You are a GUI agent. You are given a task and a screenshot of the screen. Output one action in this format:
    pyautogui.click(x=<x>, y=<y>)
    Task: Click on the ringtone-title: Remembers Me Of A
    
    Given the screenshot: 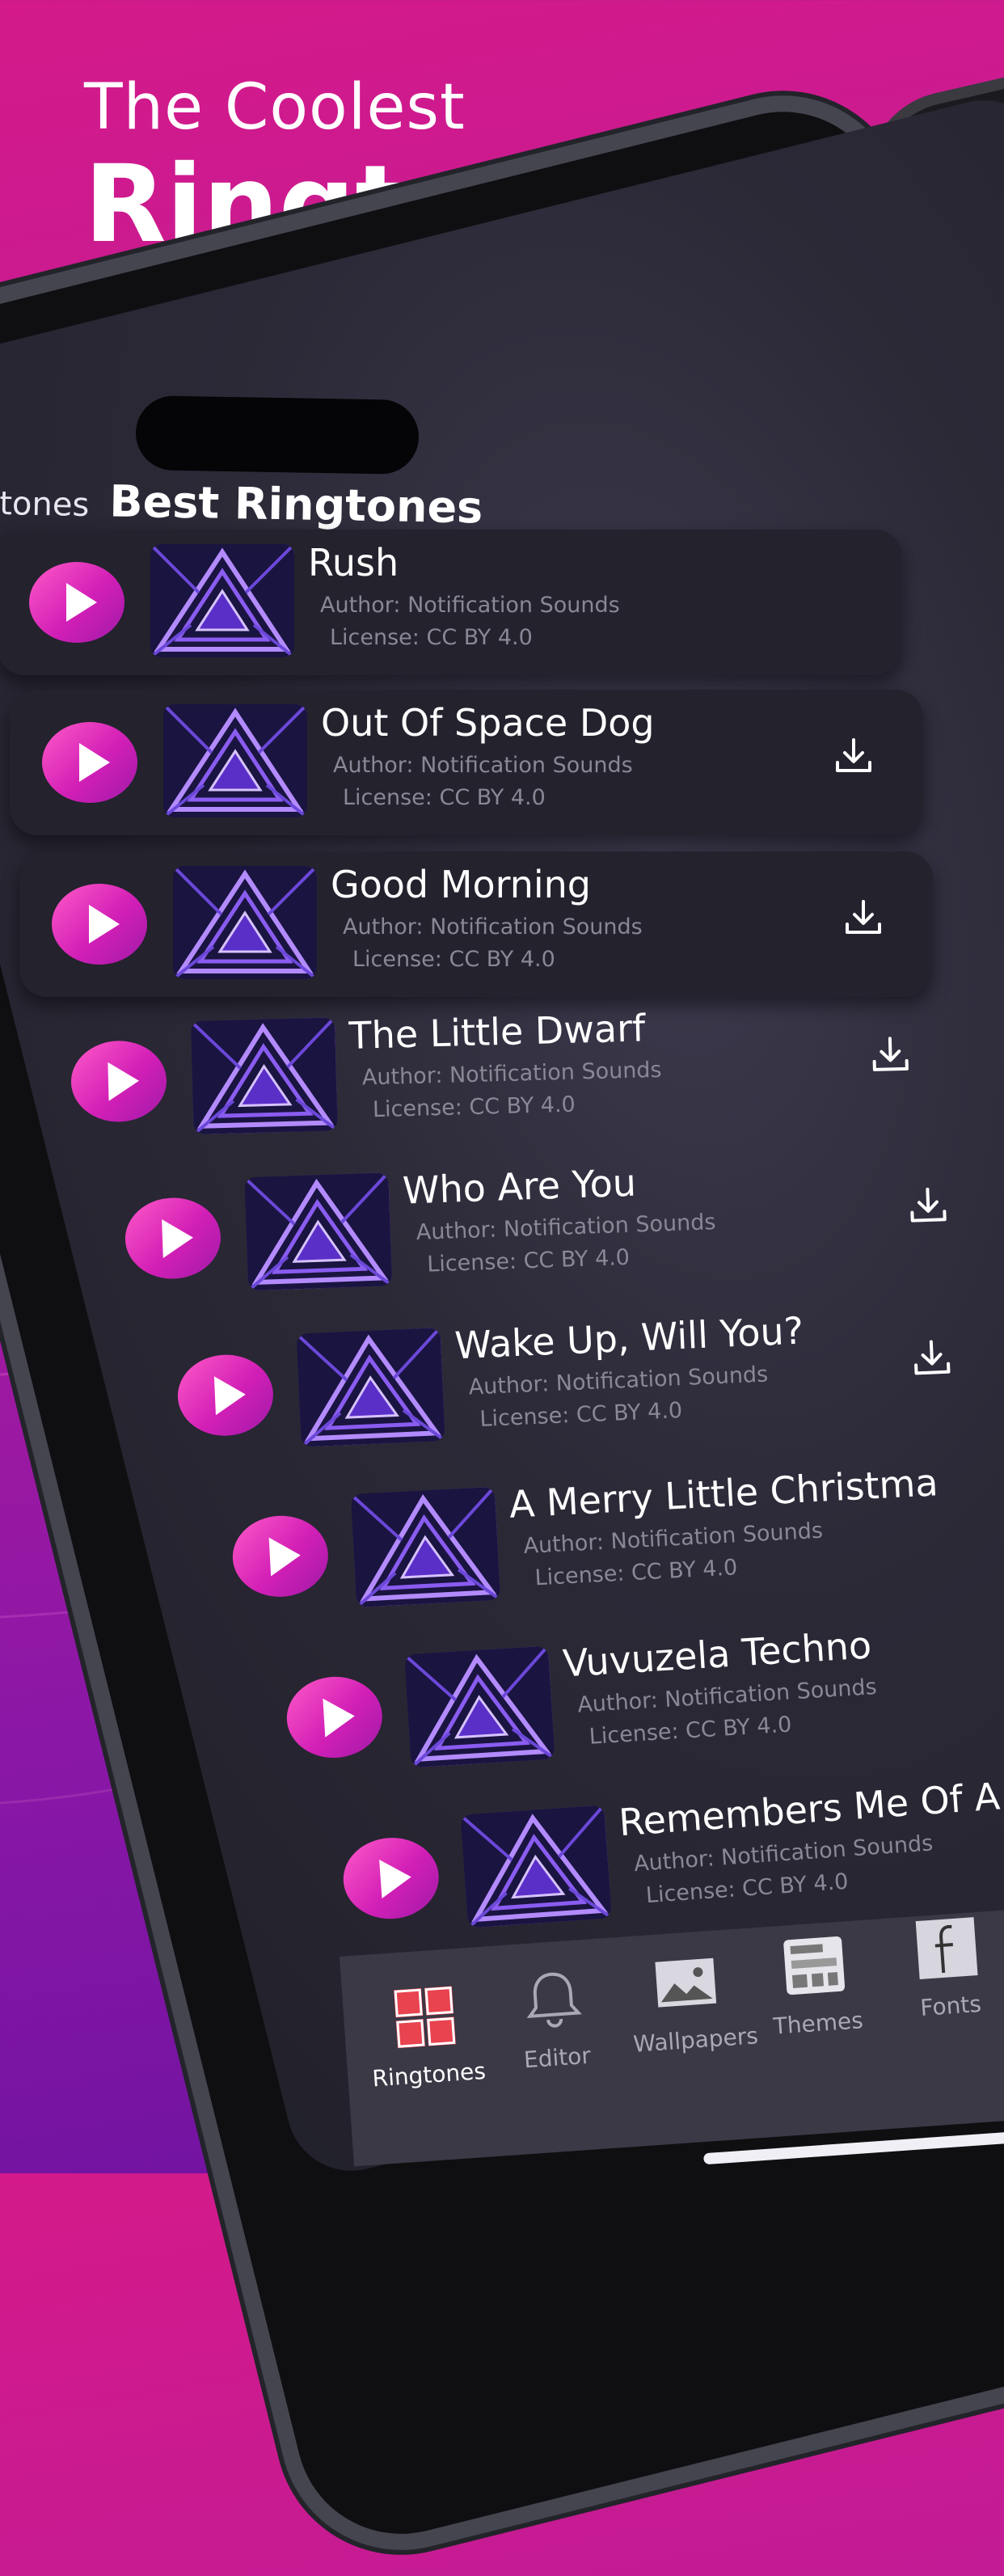 What is the action you would take?
    pyautogui.click(x=810, y=1809)
    